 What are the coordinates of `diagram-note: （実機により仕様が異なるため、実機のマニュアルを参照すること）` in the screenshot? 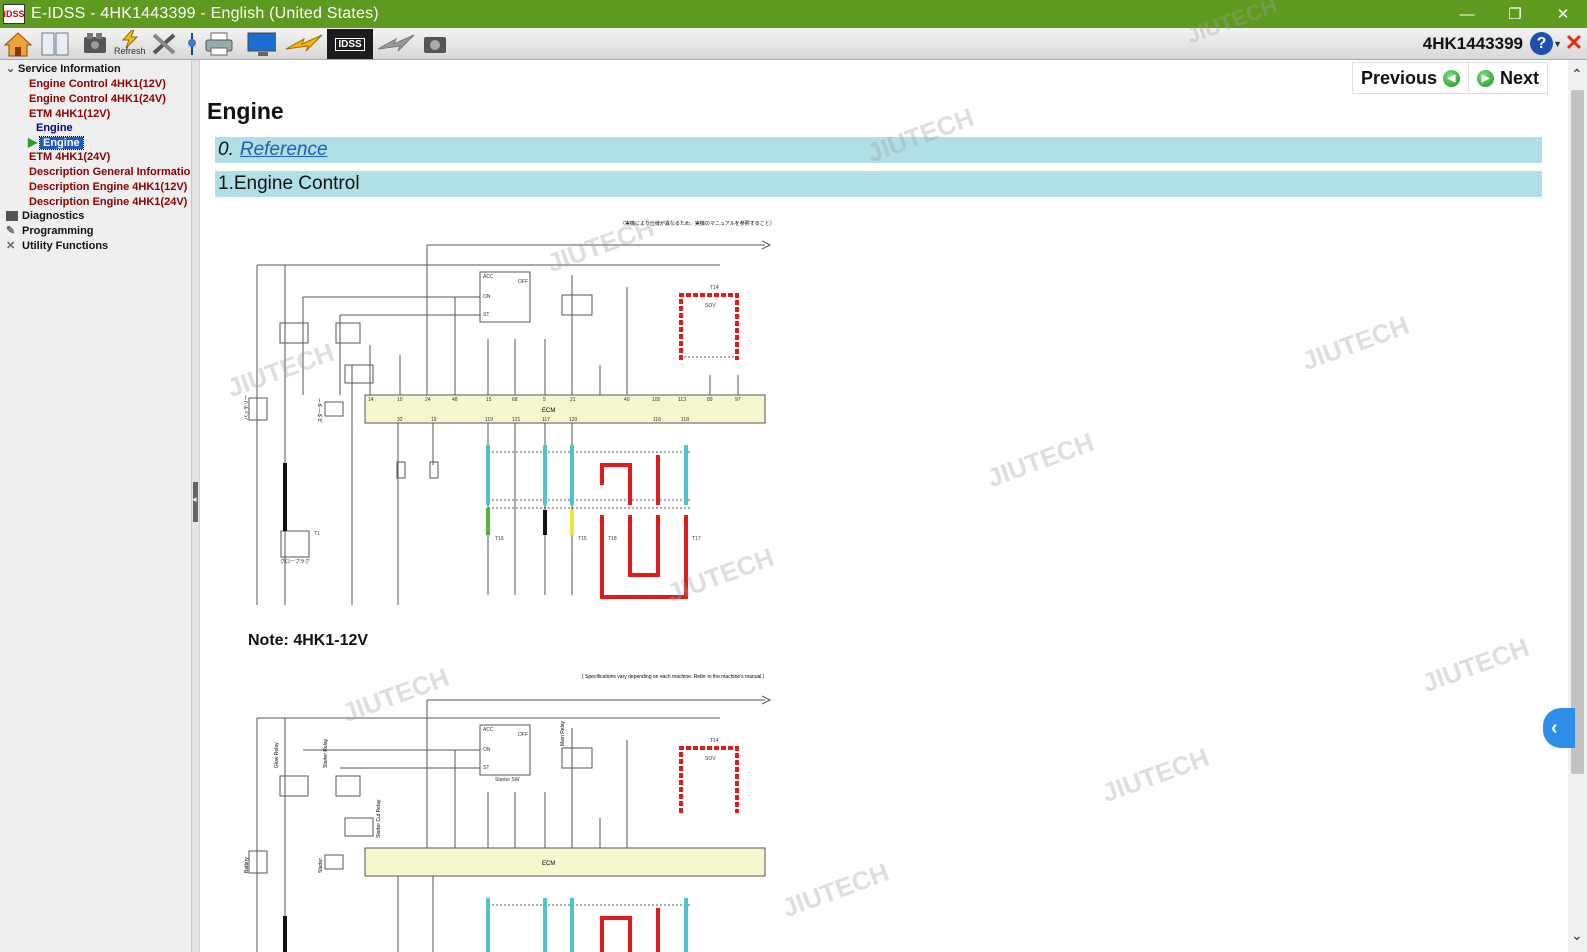 It's located at (697, 223).